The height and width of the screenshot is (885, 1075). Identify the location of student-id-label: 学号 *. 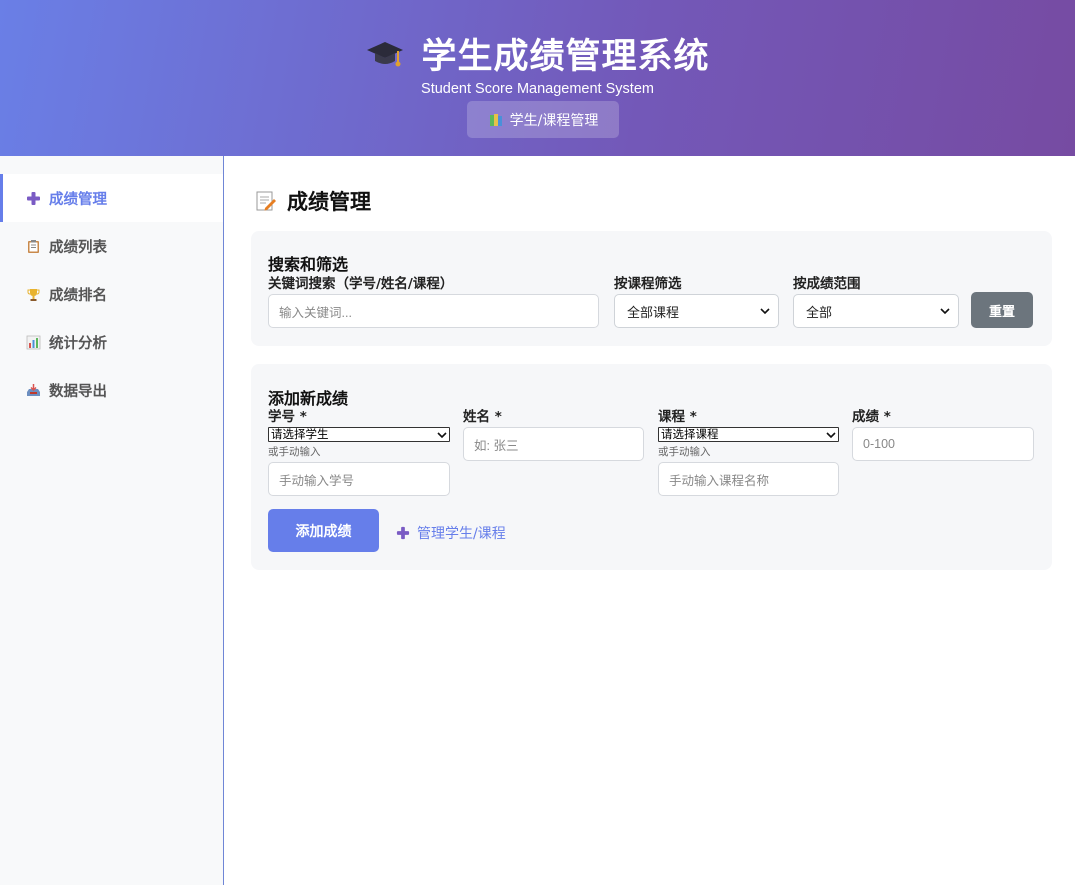
(287, 417).